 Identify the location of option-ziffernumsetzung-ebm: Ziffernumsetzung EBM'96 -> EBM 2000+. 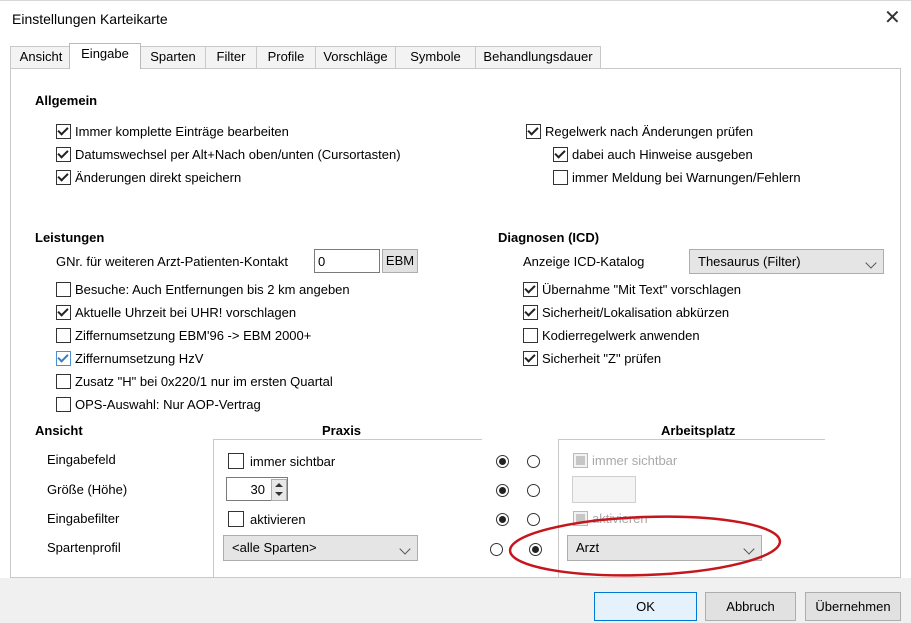
(183, 335).